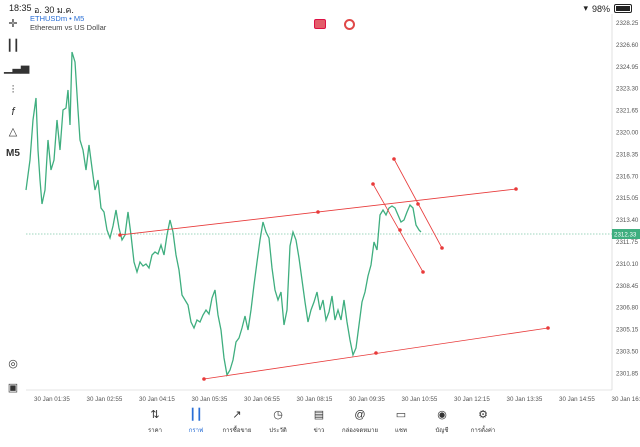  What do you see at coordinates (360, 415) in the screenshot?
I see `mailbox-icon: @` at bounding box center [360, 415].